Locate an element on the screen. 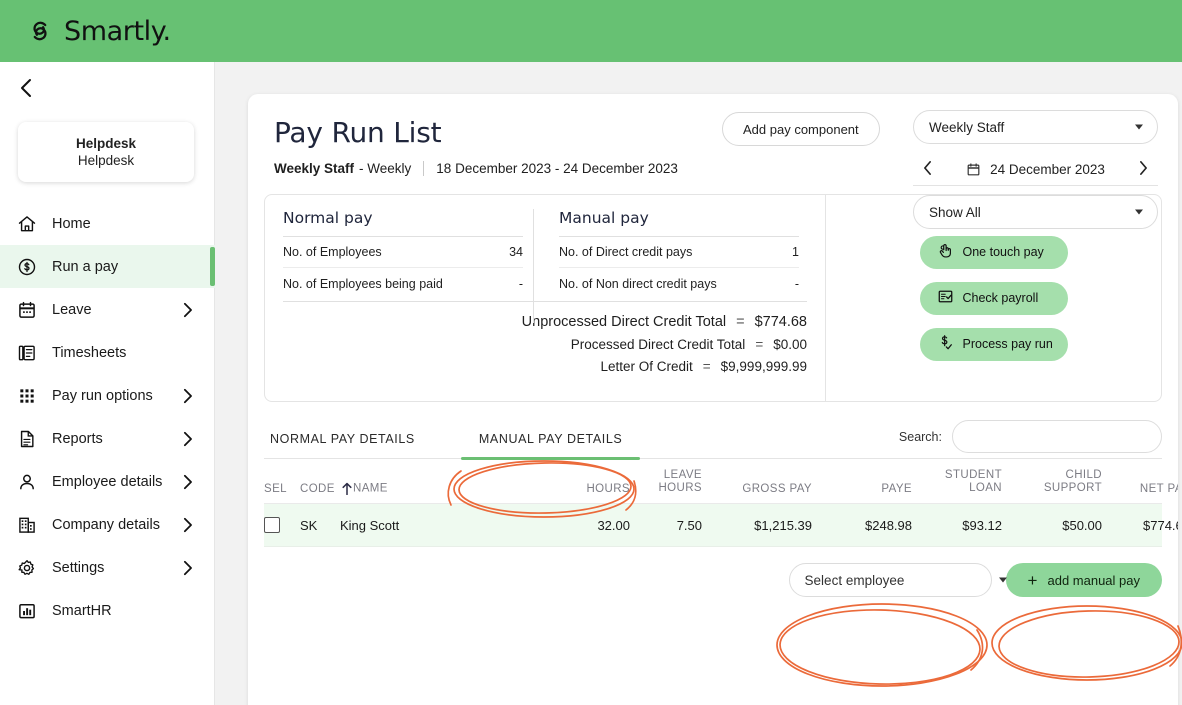 This screenshot has width=1182, height=705. add-pay-component-button: Add pay component is located at coordinates (801, 129).